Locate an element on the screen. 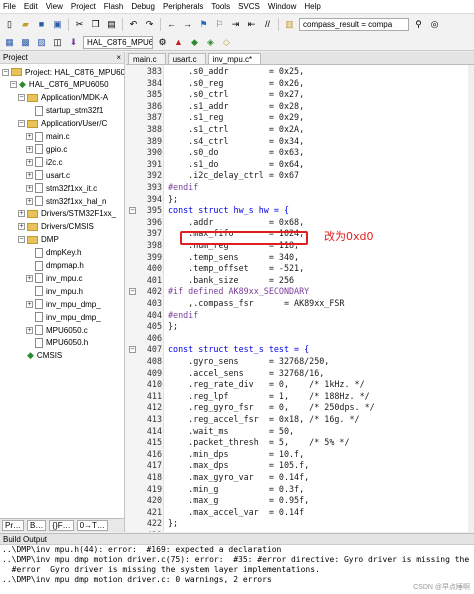 The image size is (474, 594). line-number: 420 is located at coordinates (154, 500).